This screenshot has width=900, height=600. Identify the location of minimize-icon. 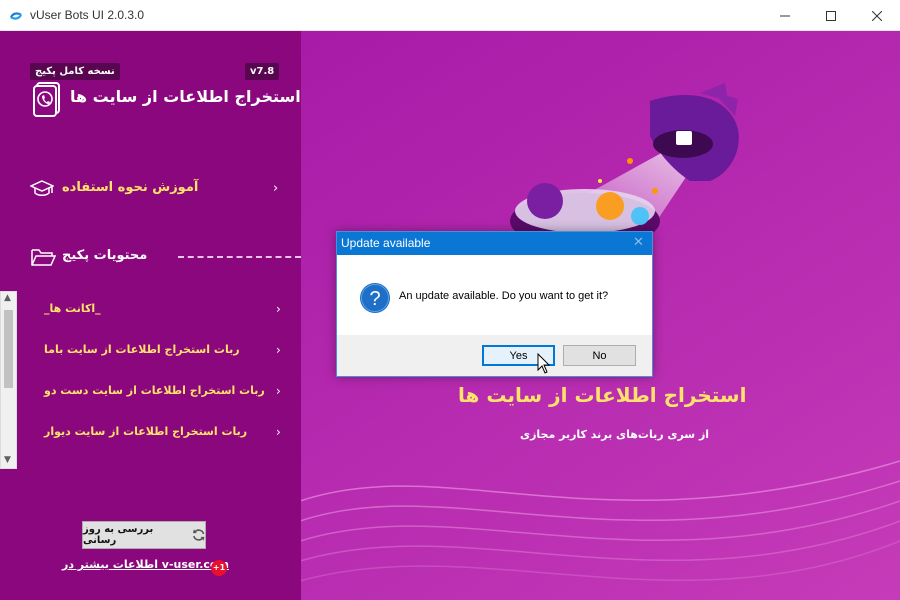
(785, 15).